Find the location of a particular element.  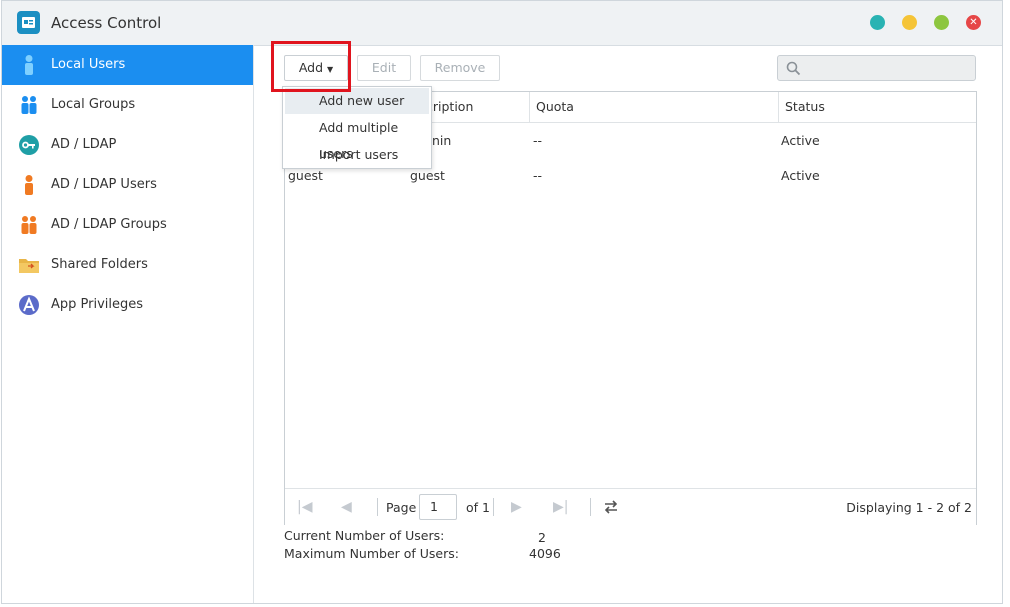

sidebar-item-label: AD / LDAP is located at coordinates (84, 144).